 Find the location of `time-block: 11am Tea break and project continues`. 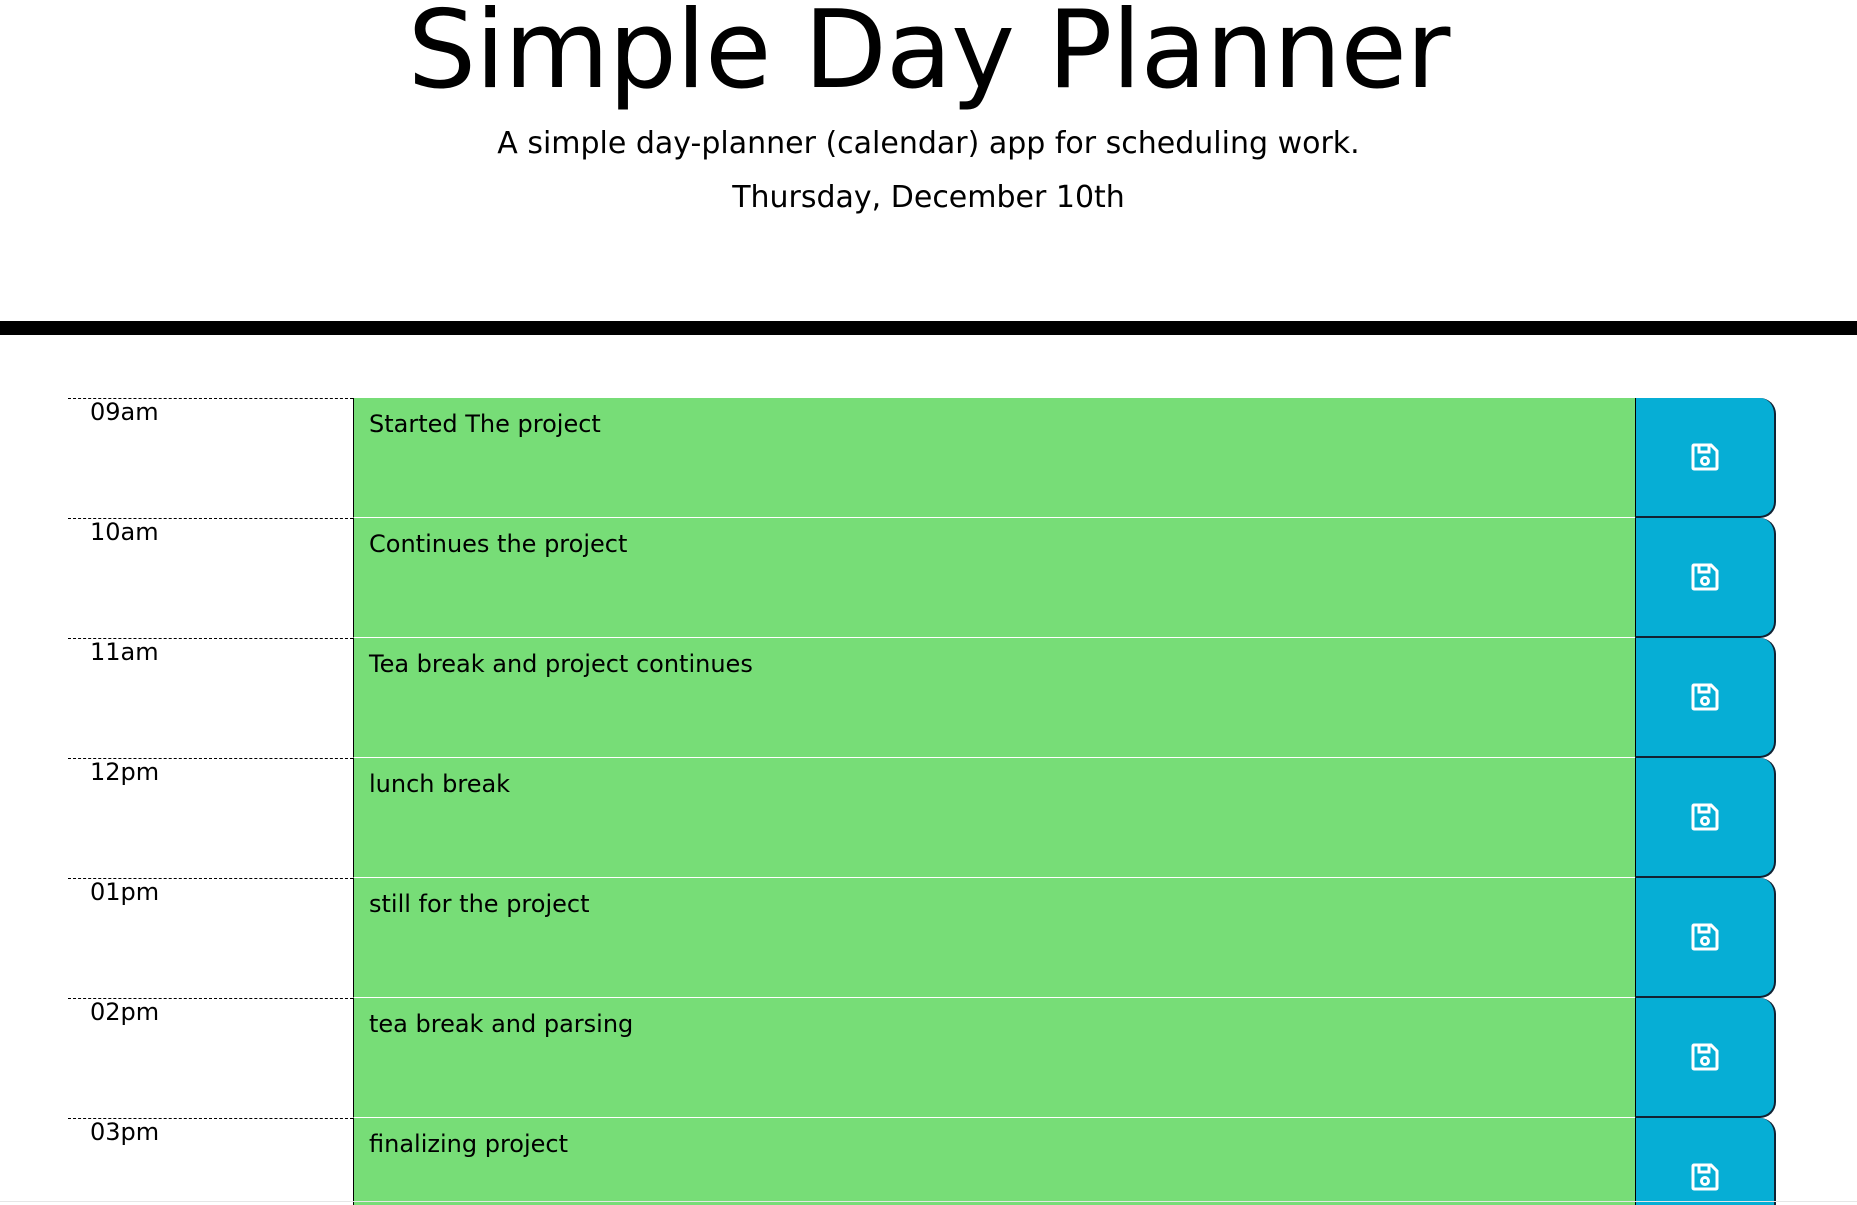

time-block: 11am Tea break and project continues is located at coordinates (922, 698).